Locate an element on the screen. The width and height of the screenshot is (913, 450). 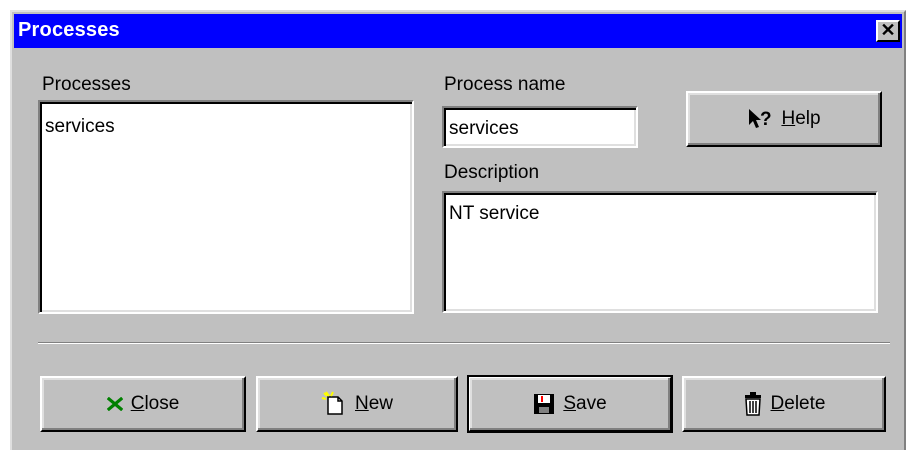
title-bar: Processes ✕ is located at coordinates (458, 31).